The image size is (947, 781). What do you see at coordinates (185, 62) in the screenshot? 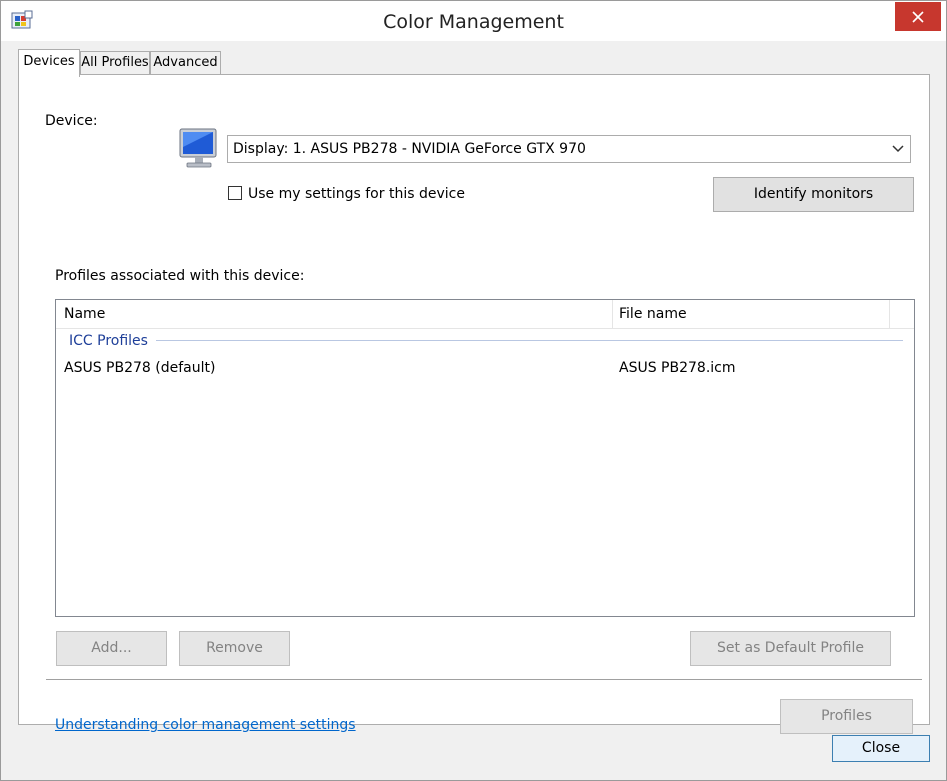
I see `tab-advanced: Advanced` at bounding box center [185, 62].